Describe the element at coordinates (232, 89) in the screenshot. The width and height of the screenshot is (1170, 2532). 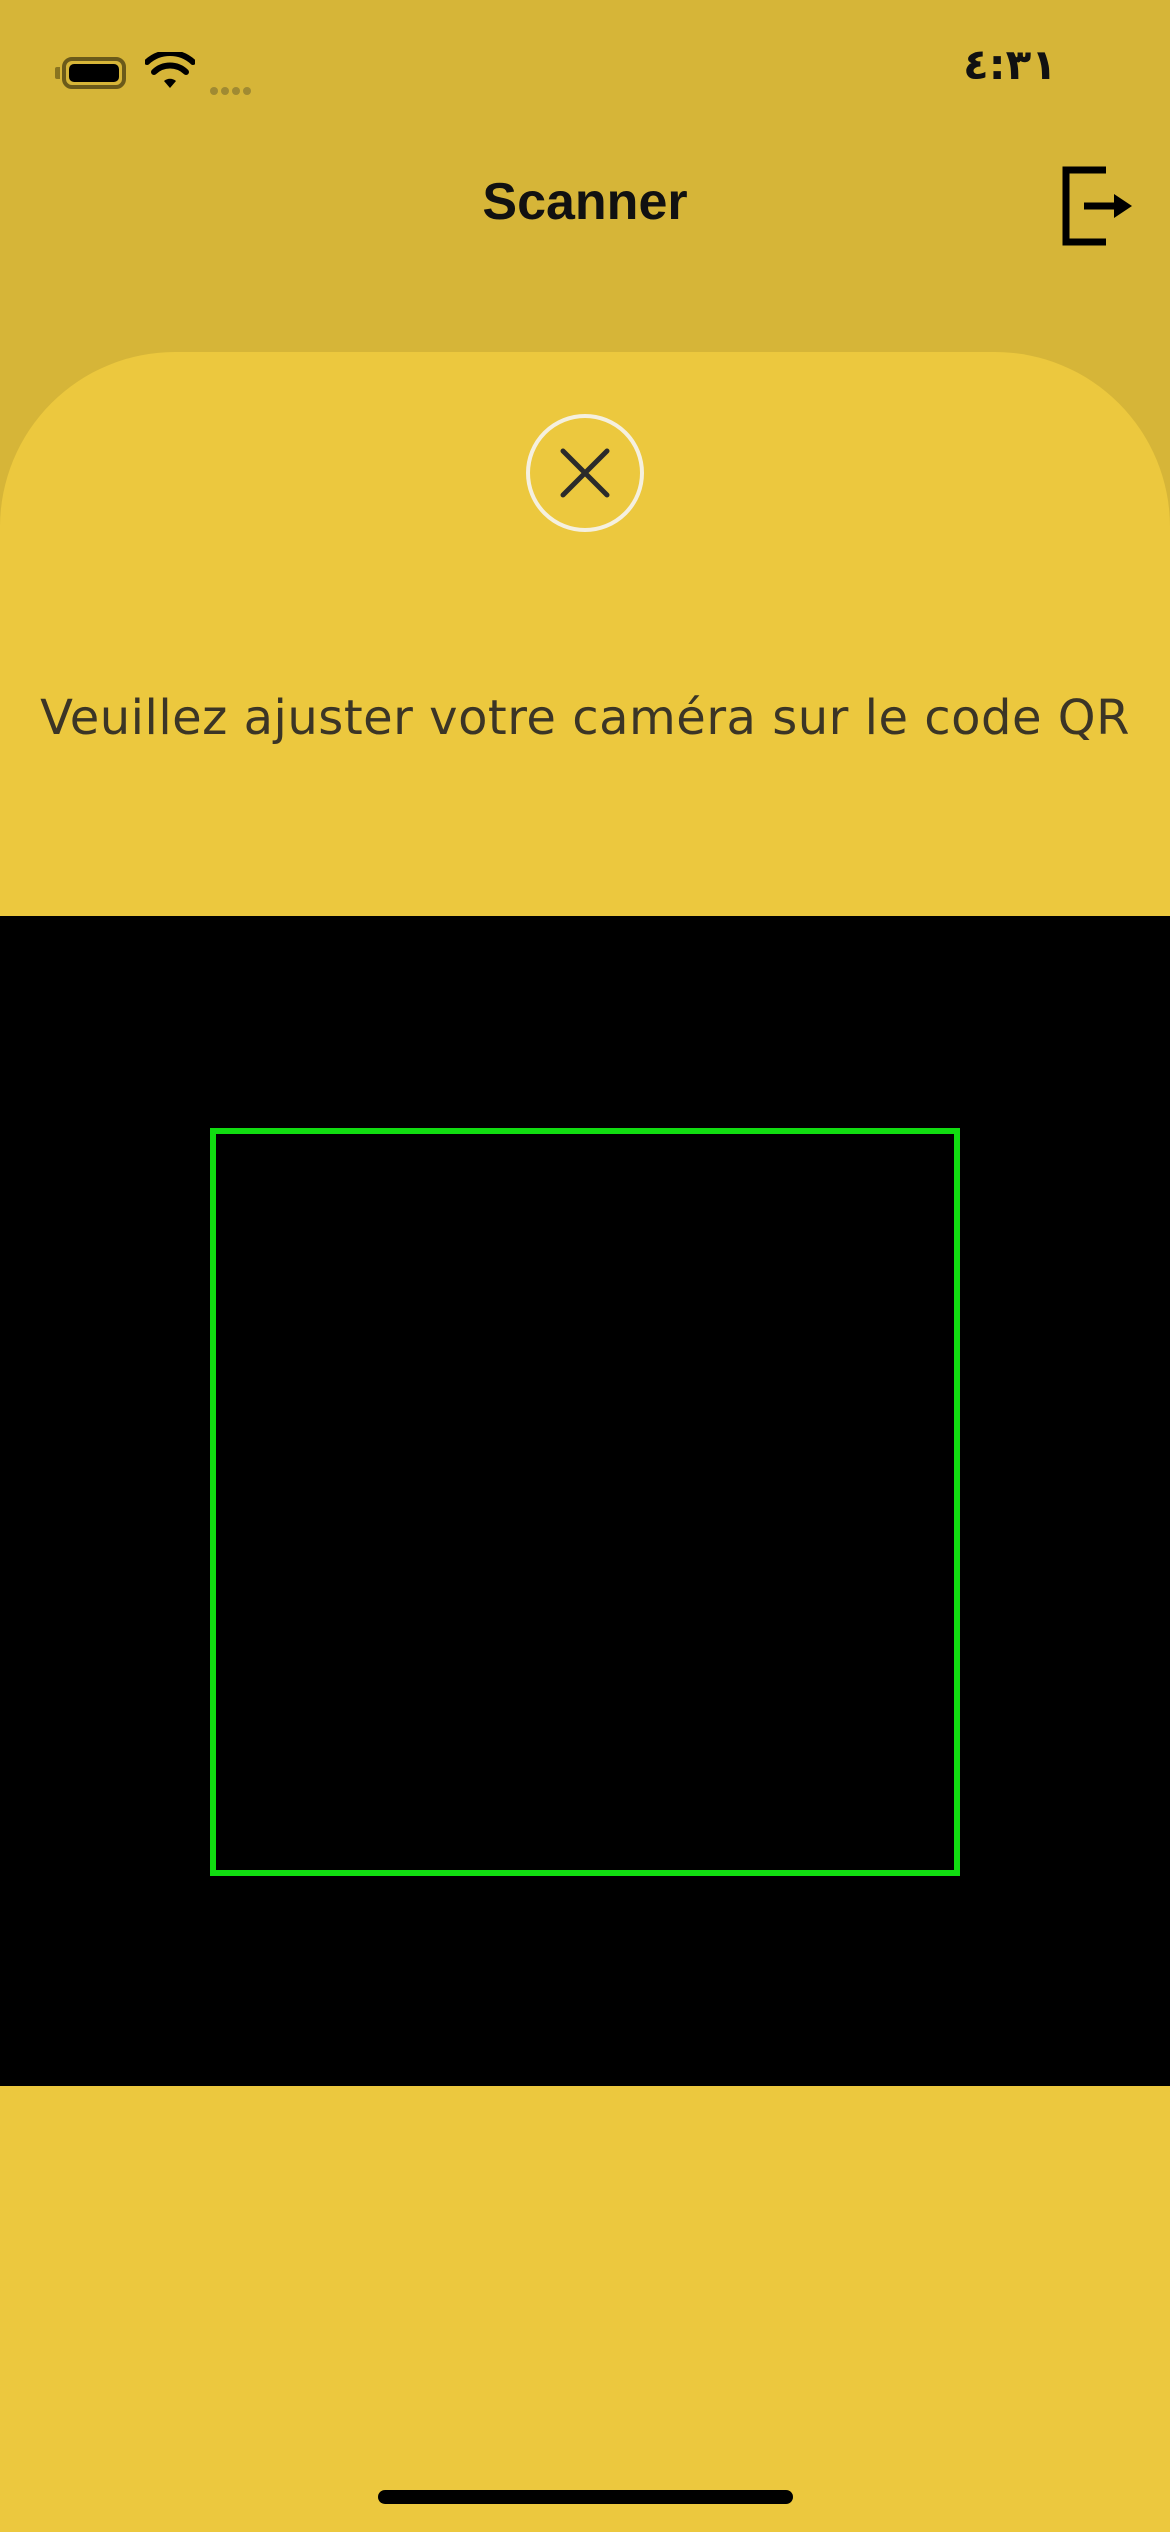
I see `signal-icon` at that location.